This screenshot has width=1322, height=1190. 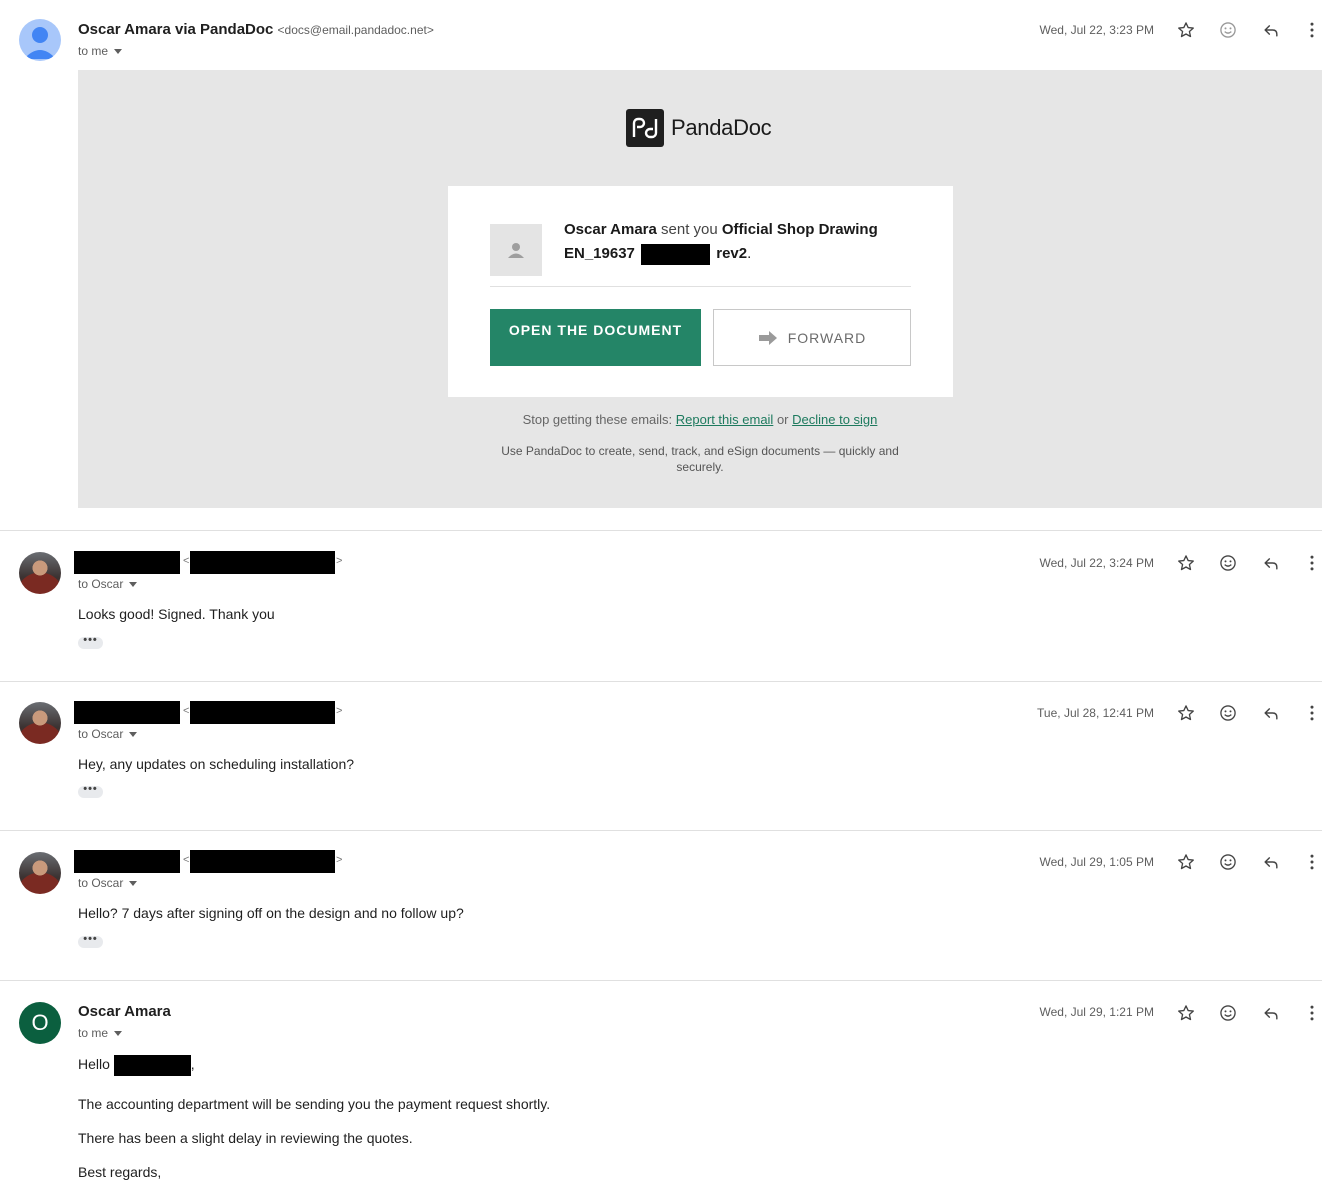 What do you see at coordinates (827, 337) in the screenshot?
I see `forward-label: FORWARD` at bounding box center [827, 337].